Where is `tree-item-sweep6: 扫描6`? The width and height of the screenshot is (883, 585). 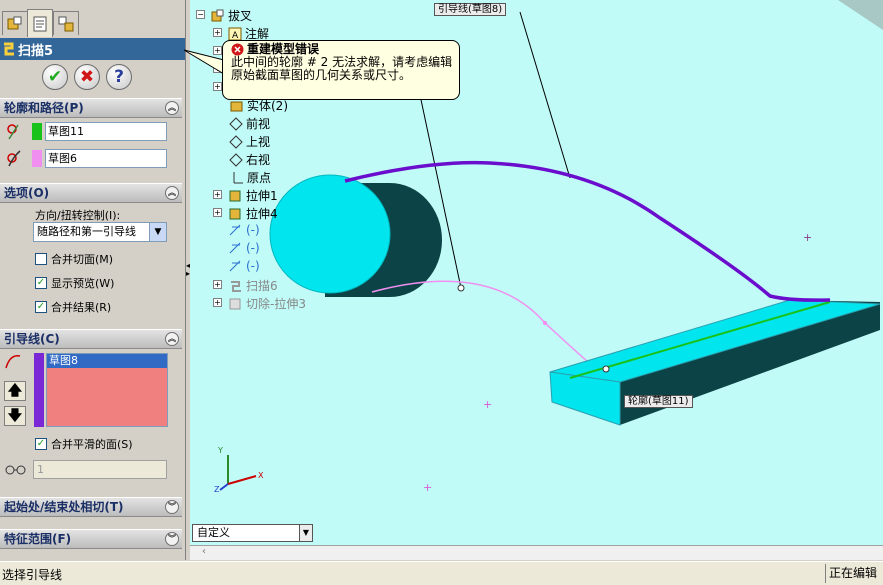 tree-item-sweep6: 扫描6 is located at coordinates (253, 285).